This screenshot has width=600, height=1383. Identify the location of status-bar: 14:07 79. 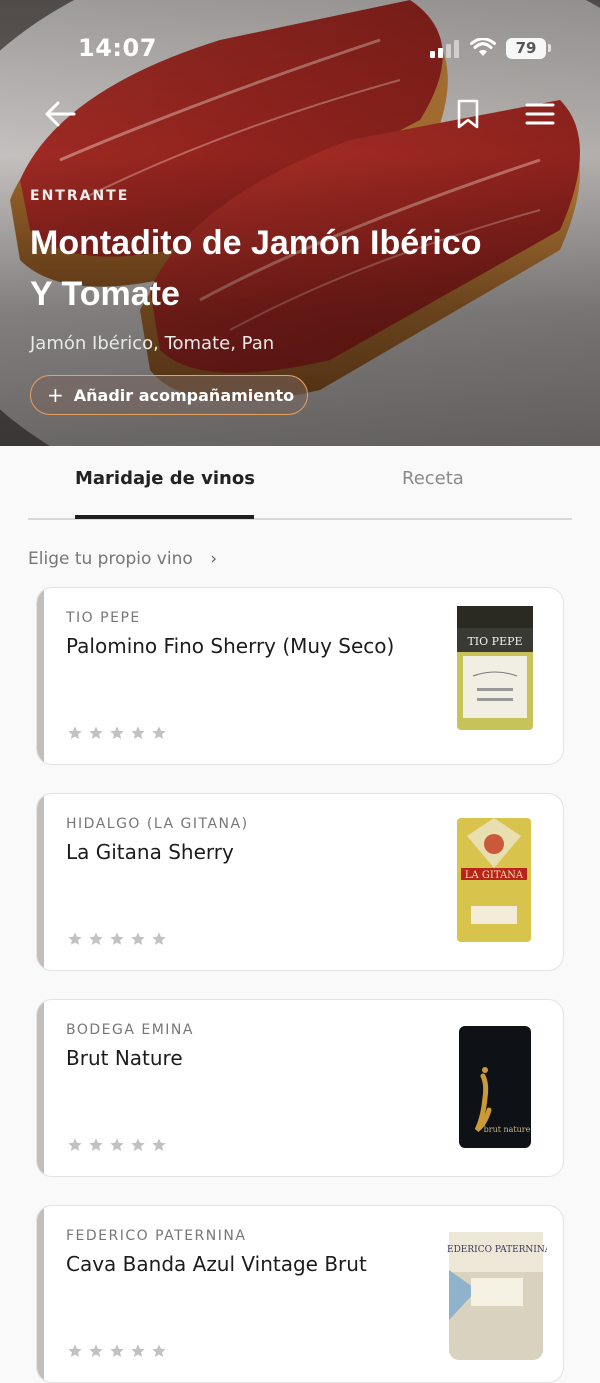
(300, 48).